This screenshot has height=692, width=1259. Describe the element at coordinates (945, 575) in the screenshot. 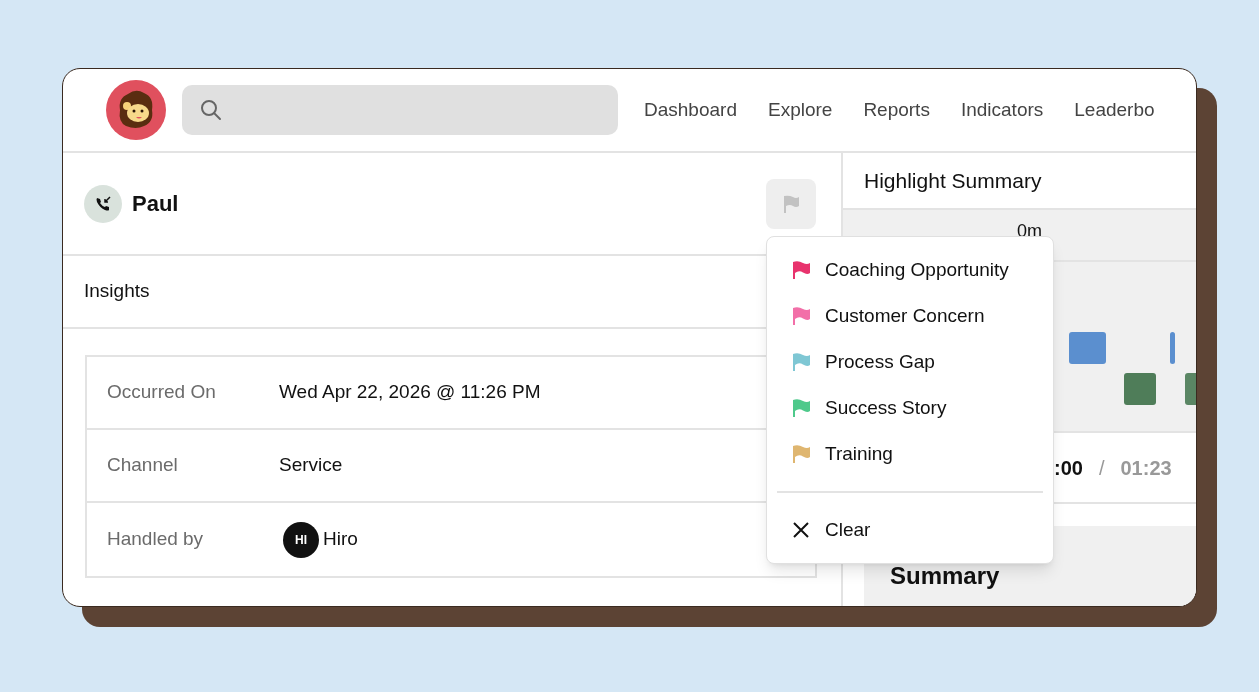

I see `card-title: Summary` at that location.